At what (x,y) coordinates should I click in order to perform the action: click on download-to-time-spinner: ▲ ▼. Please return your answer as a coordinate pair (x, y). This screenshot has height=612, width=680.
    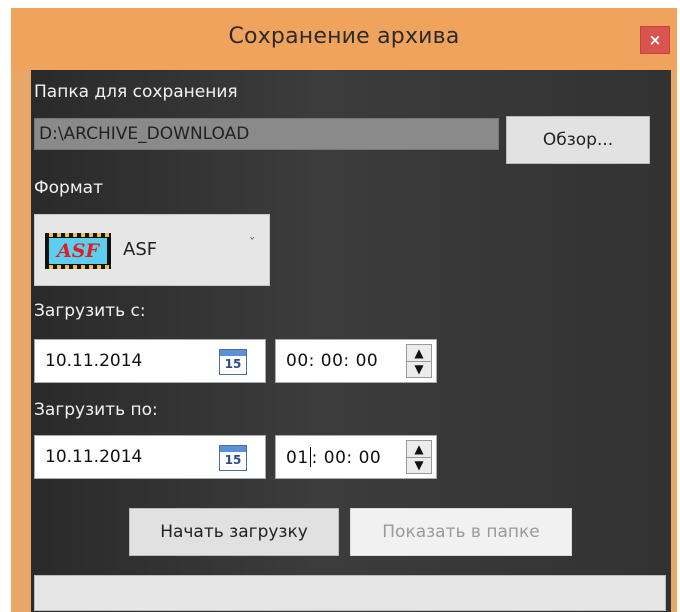
    Looking at the image, I should click on (419, 457).